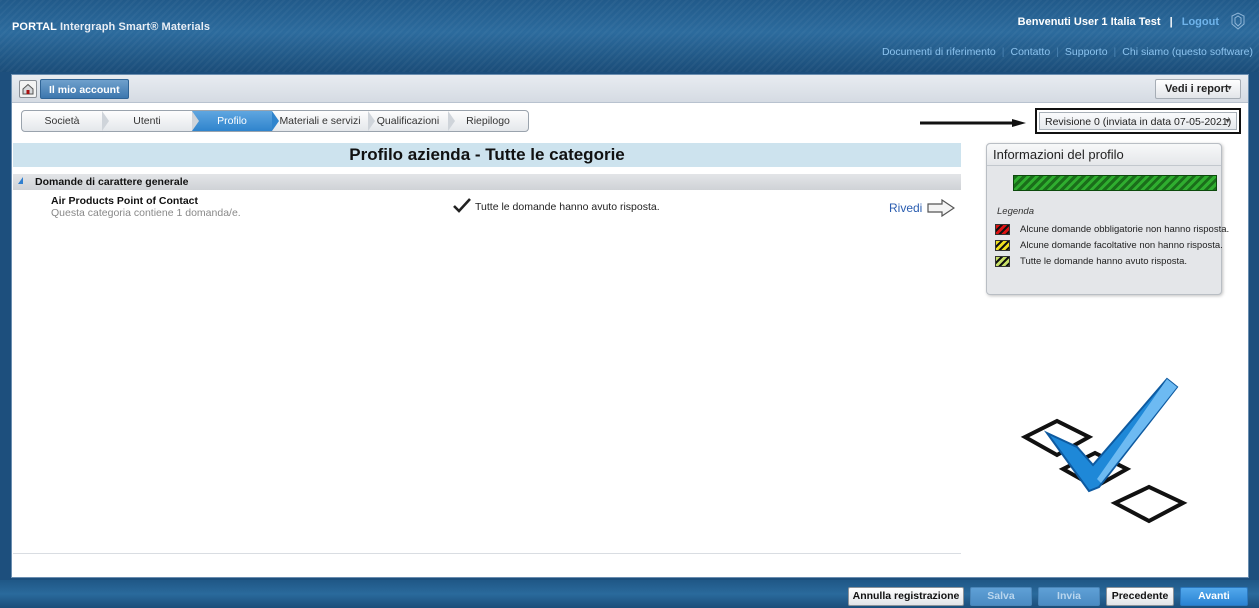  I want to click on category-subtitle: Questa categoria contiene 1 domanda/e., so click(146, 213).